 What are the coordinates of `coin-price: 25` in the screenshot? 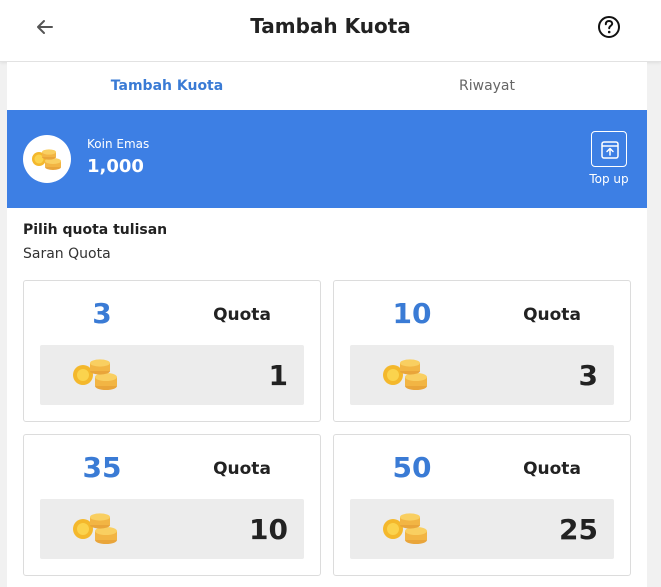 It's located at (578, 529).